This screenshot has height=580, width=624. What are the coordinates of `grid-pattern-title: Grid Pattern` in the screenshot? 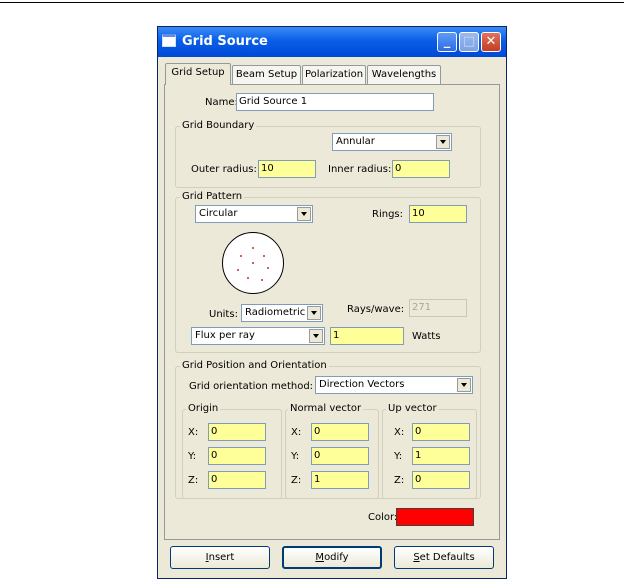 It's located at (212, 196).